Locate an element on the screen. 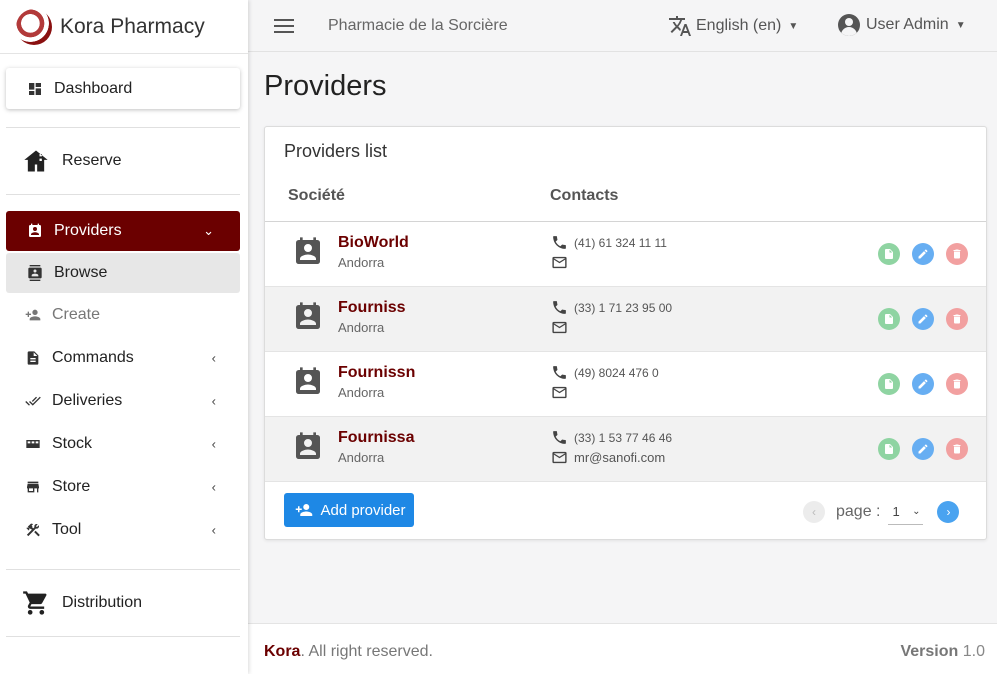 The image size is (997, 674). sidebar-item-providers: Providers ⌄ is located at coordinates (123, 231).